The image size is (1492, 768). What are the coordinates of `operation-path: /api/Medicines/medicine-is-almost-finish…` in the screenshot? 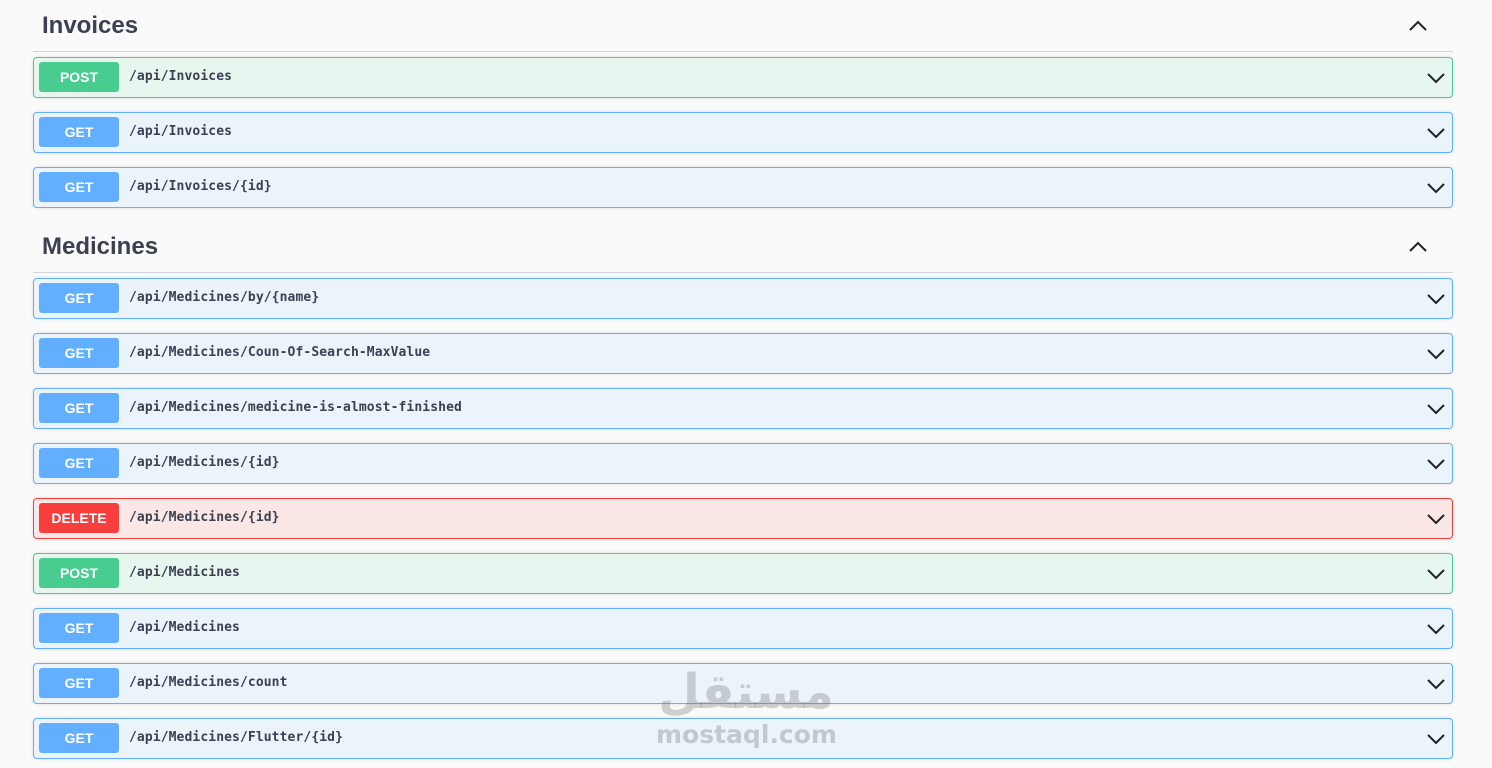 It's located at (295, 407).